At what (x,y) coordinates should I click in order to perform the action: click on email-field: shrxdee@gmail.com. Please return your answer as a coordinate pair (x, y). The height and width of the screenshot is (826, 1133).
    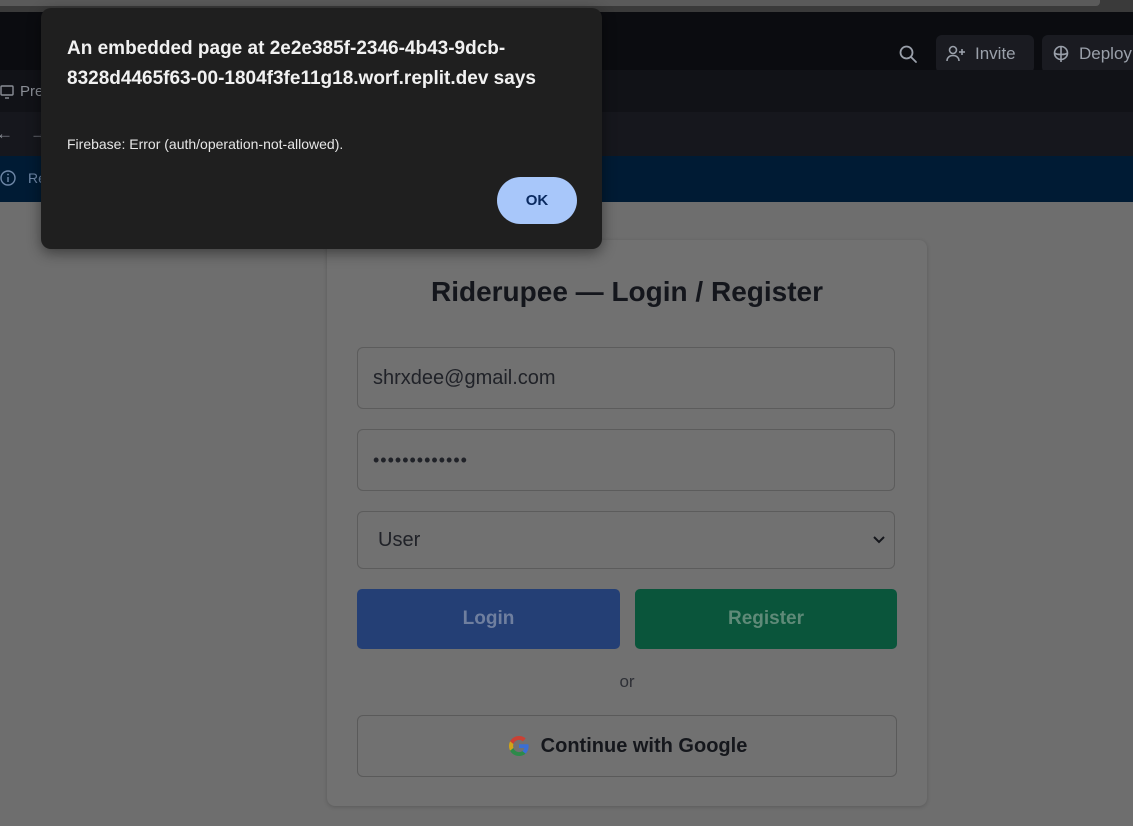
    Looking at the image, I should click on (626, 378).